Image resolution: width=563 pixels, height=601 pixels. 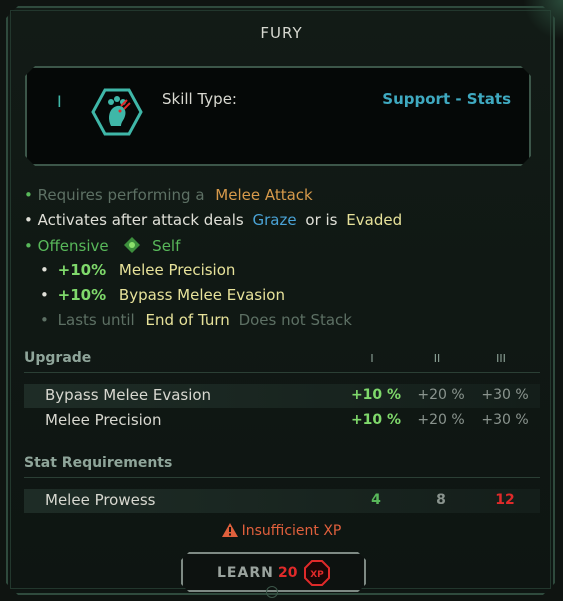 What do you see at coordinates (245, 573) in the screenshot?
I see `learn-label: LEARN` at bounding box center [245, 573].